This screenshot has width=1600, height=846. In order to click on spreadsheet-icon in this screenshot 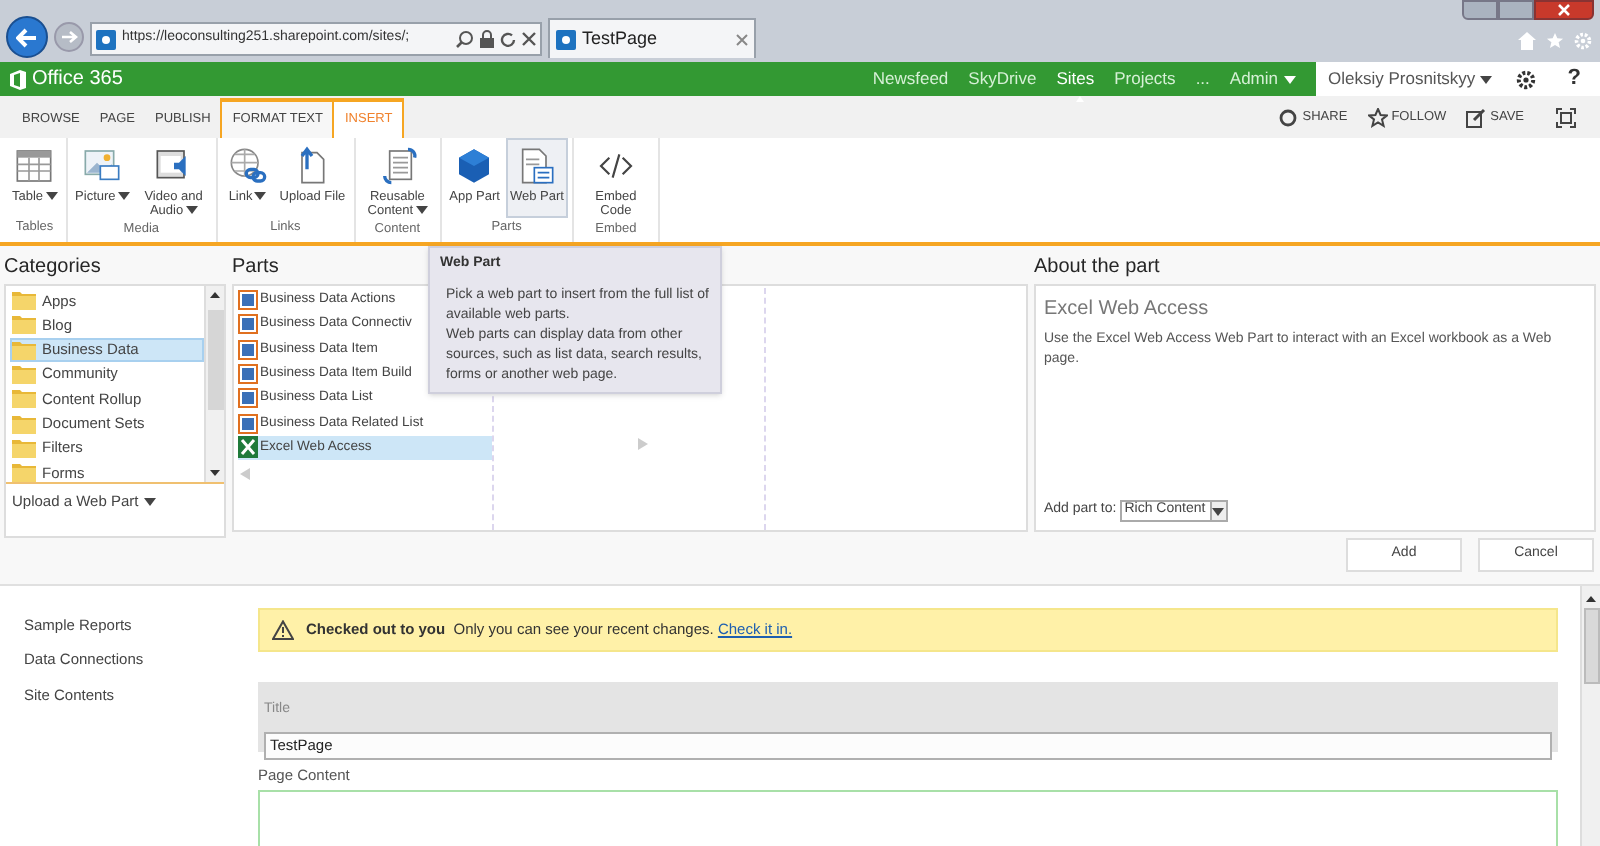, I will do `click(248, 447)`.